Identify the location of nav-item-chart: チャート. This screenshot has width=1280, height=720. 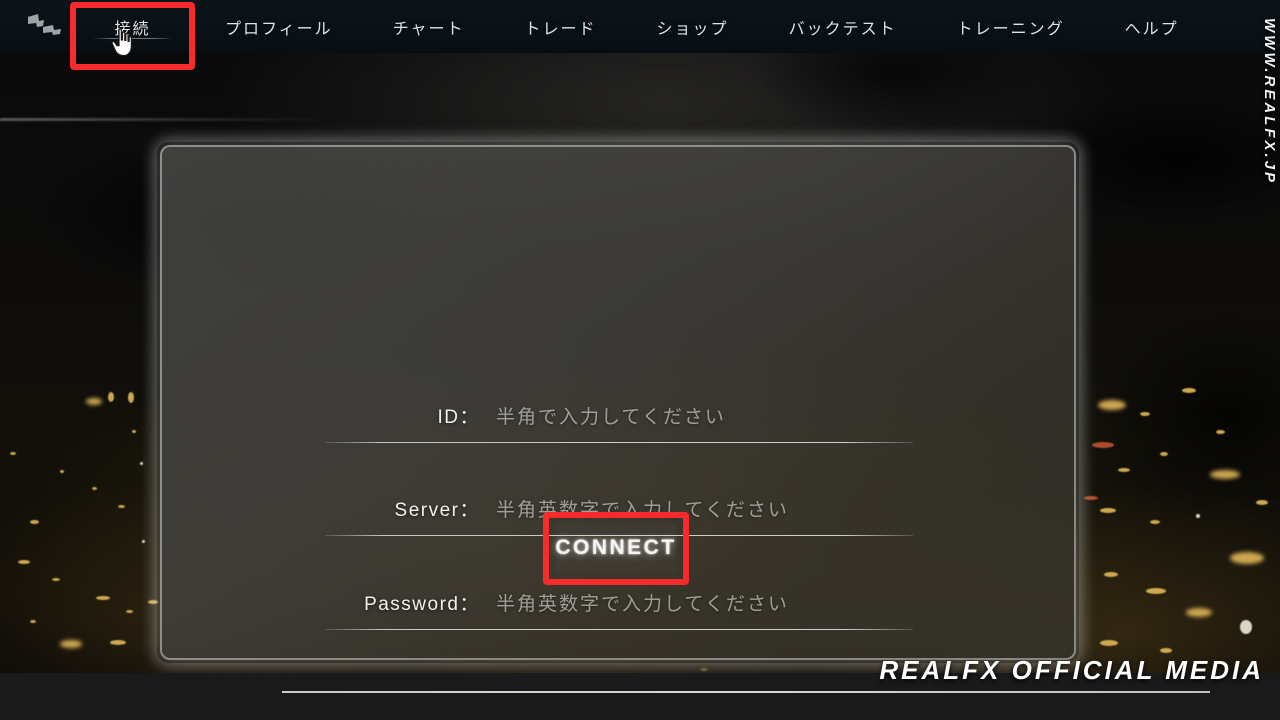
(429, 26).